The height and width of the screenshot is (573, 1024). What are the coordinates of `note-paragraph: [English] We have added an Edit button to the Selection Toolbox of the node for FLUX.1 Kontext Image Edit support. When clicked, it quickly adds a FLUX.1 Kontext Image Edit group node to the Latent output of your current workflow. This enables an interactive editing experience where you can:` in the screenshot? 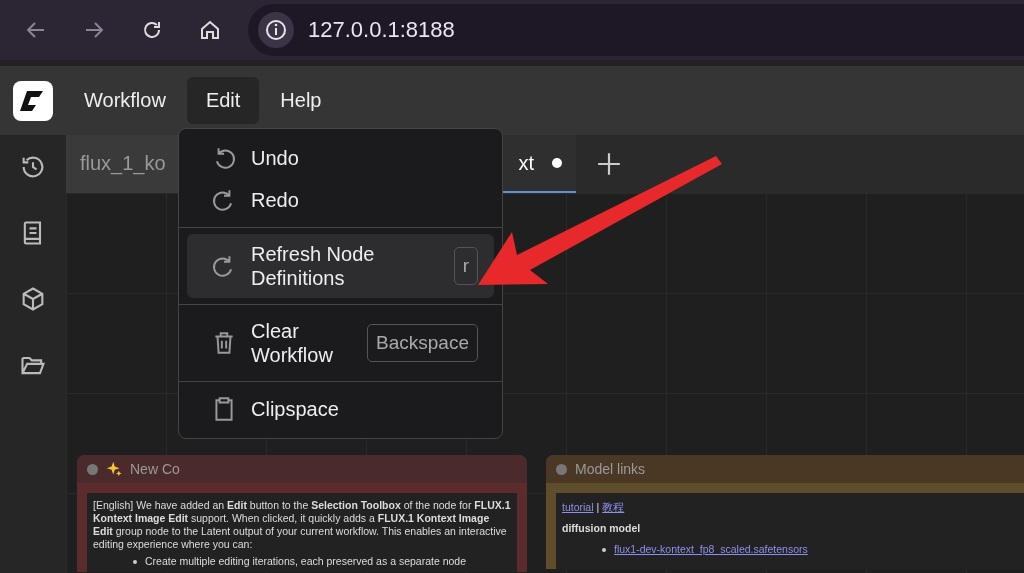 It's located at (302, 525).